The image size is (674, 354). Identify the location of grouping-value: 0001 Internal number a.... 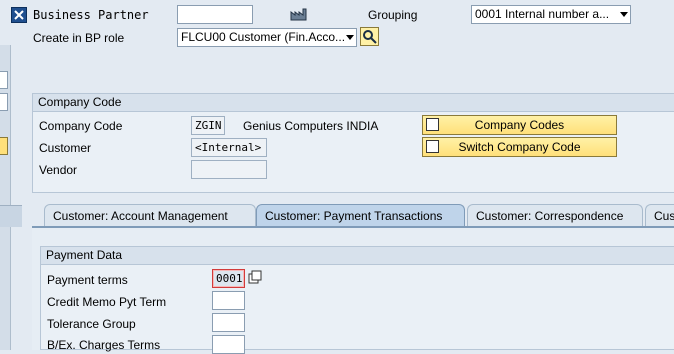
(542, 14).